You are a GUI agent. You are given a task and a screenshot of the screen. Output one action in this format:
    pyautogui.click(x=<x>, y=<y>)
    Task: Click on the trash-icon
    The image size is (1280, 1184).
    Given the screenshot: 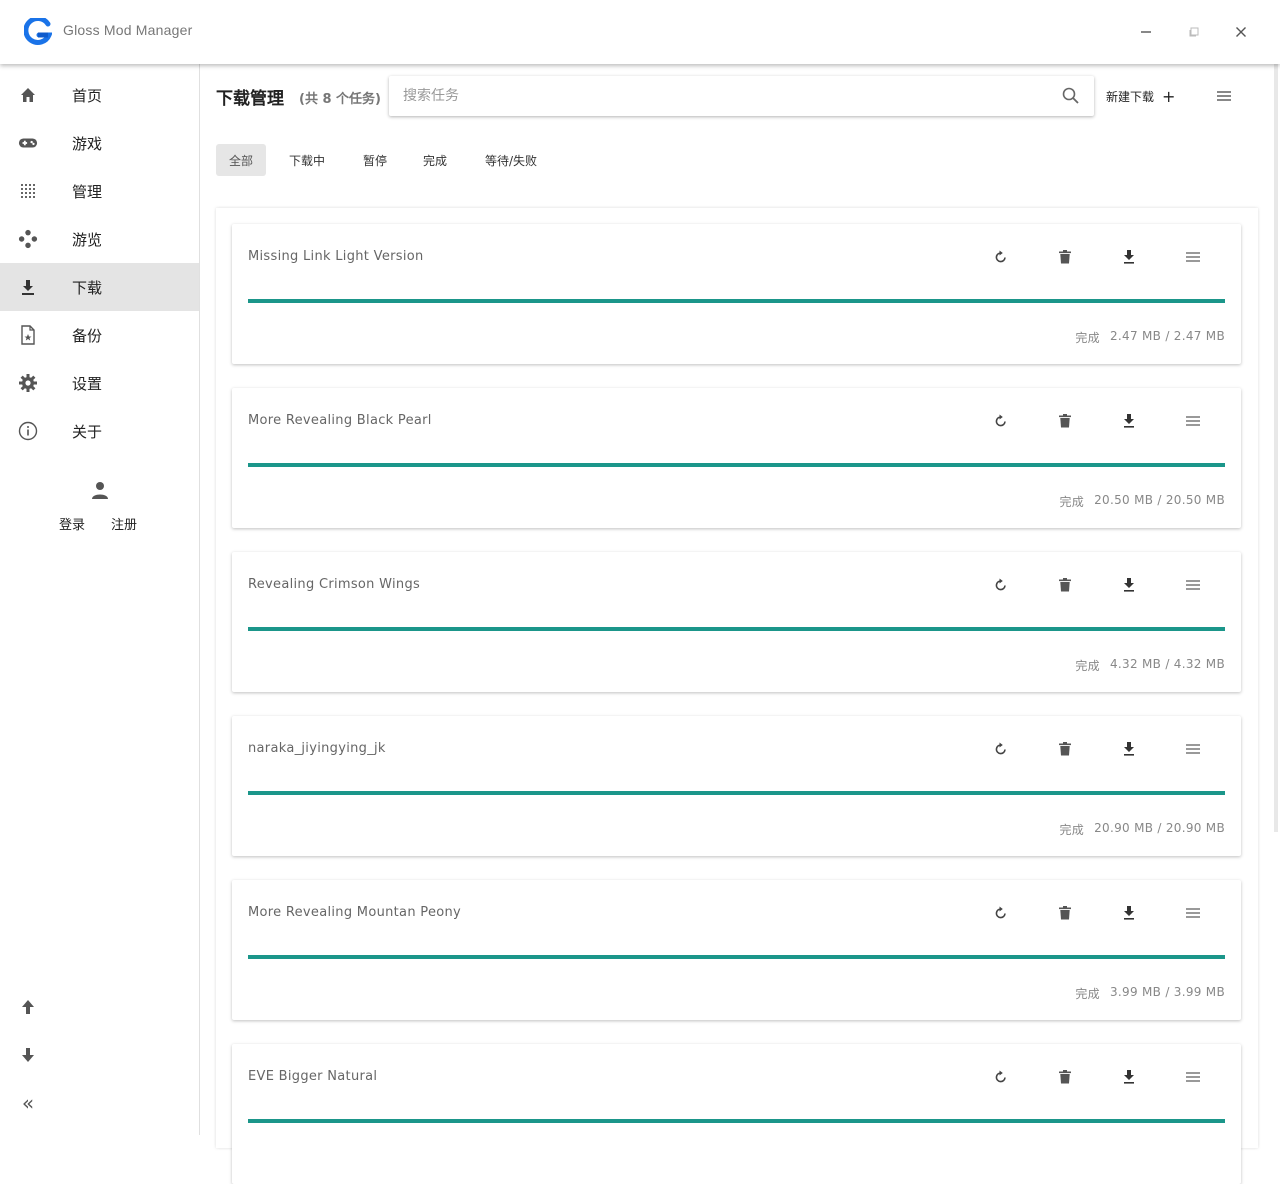 What is the action you would take?
    pyautogui.click(x=1065, y=913)
    